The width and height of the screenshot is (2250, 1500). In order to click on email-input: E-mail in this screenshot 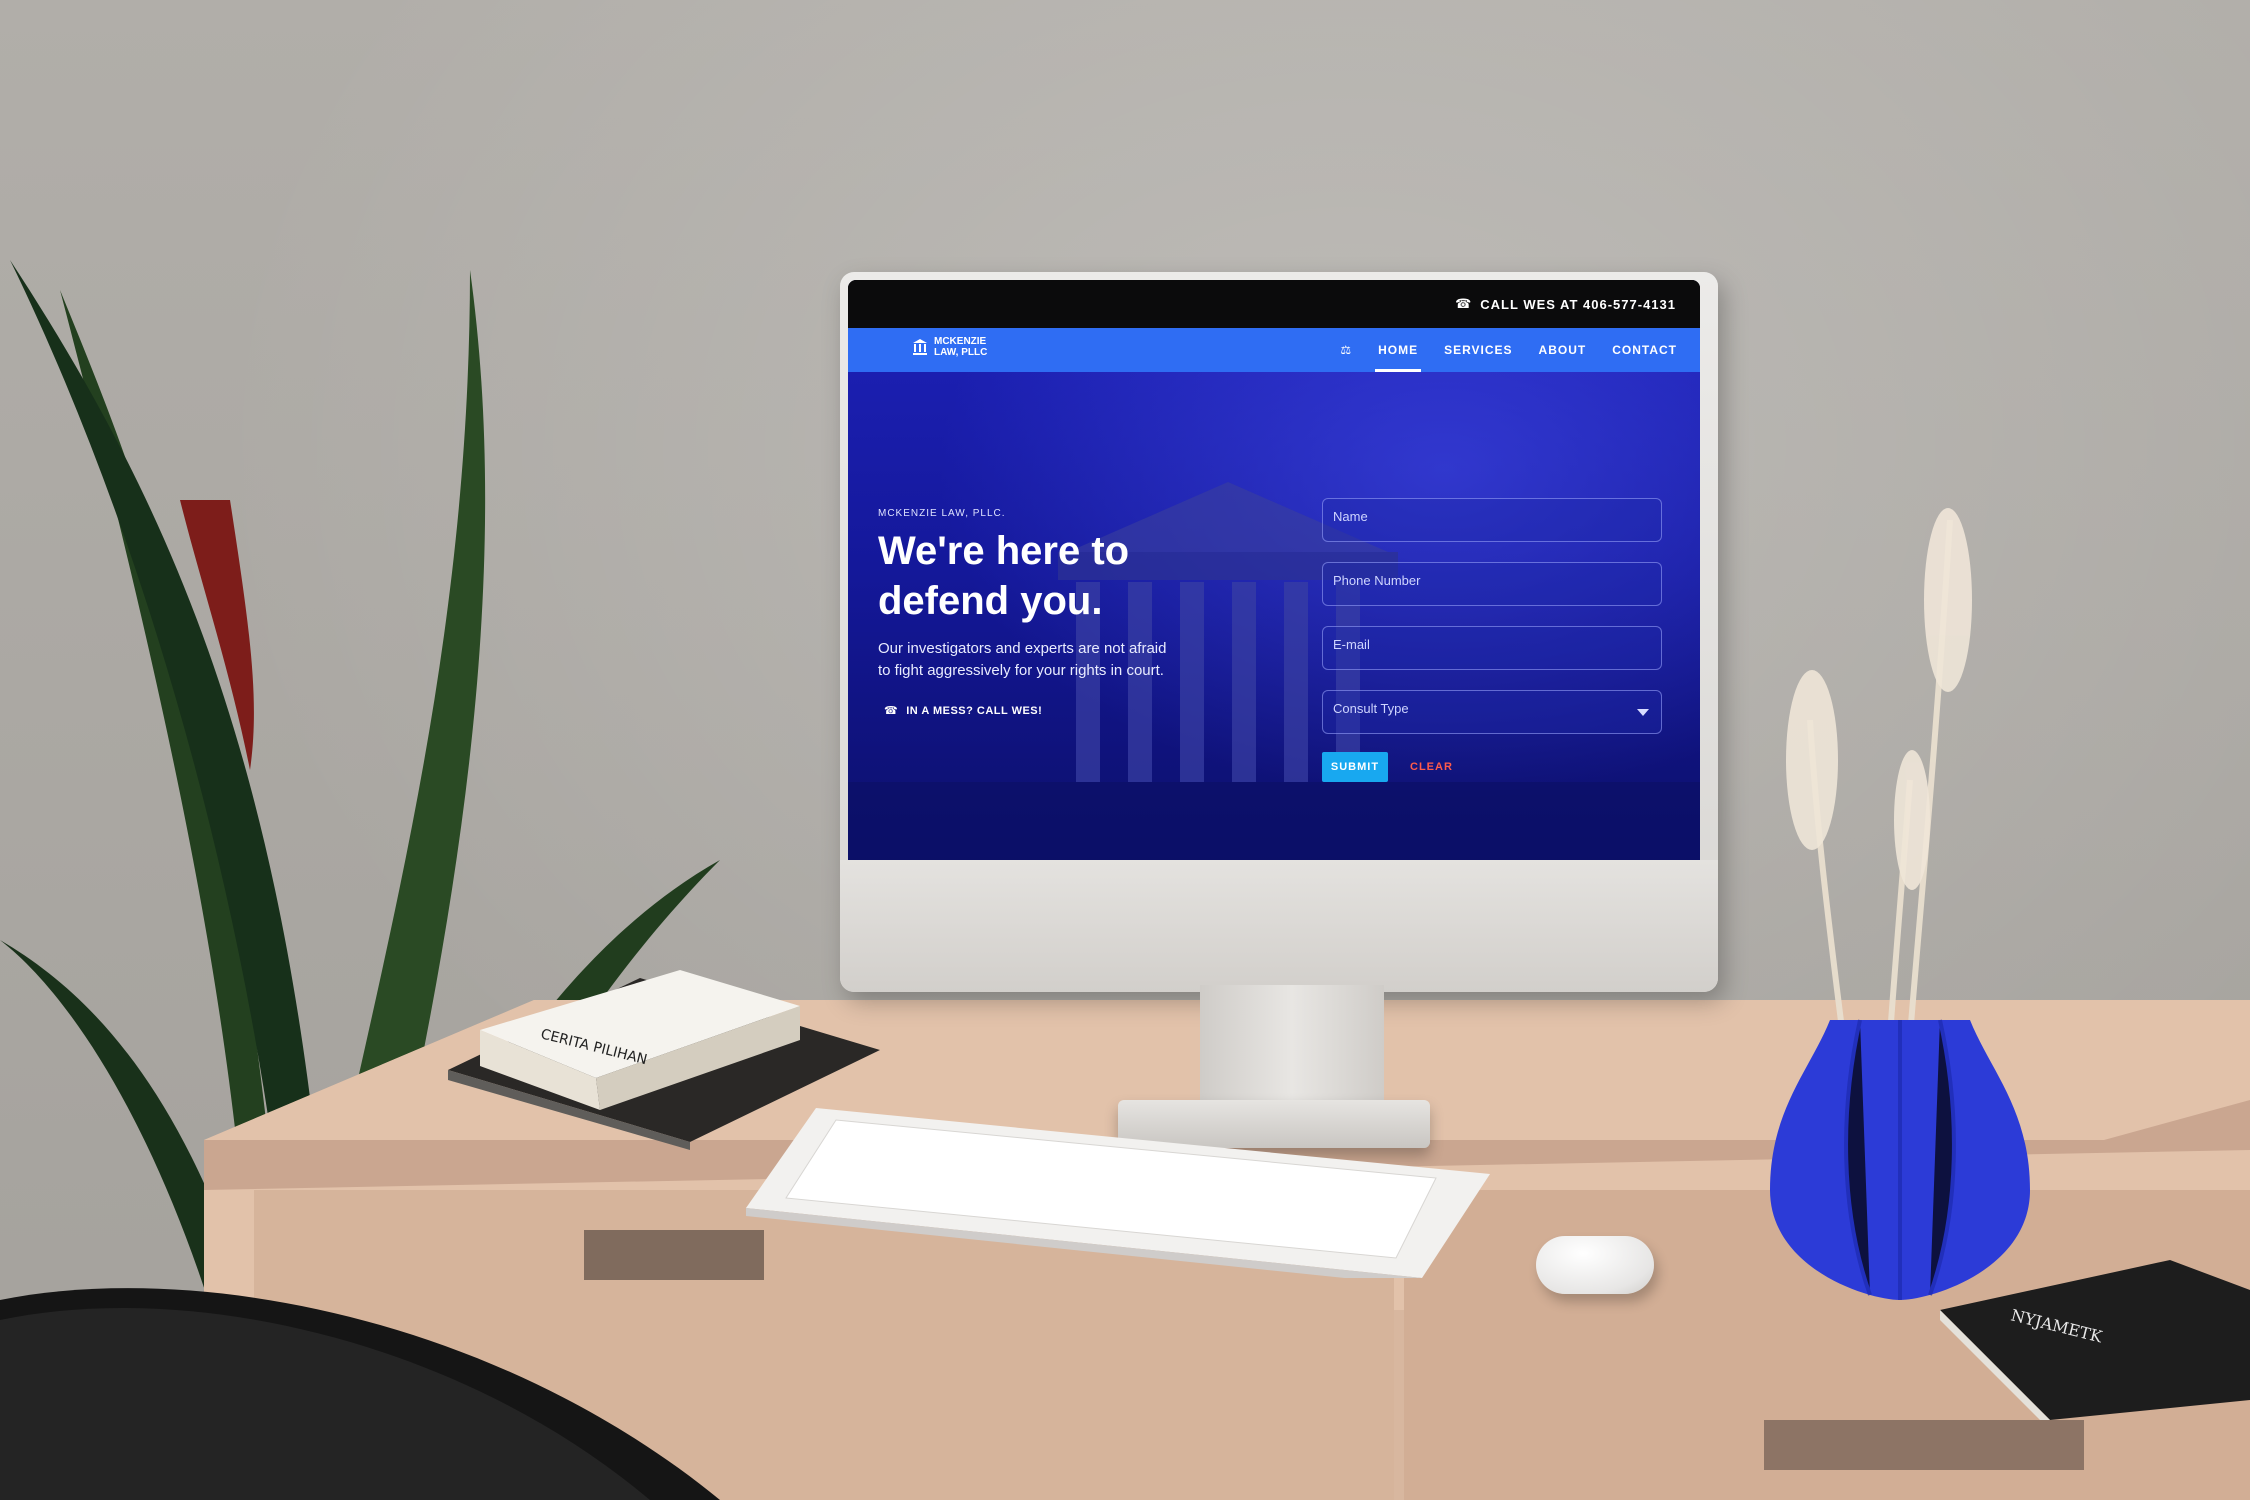, I will do `click(1492, 648)`.